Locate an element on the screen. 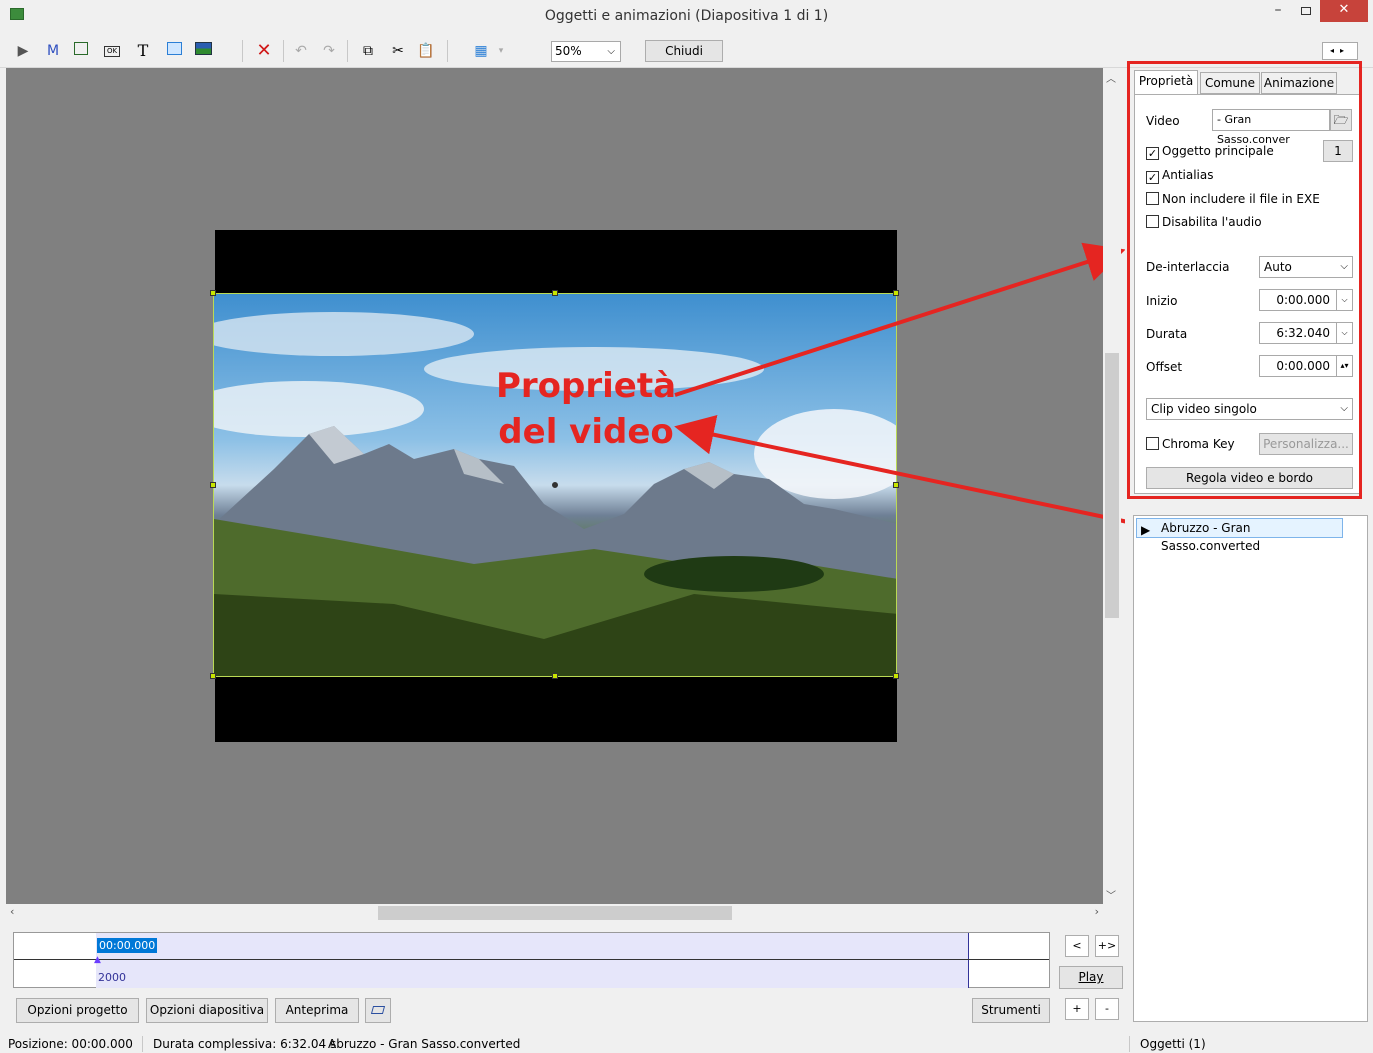 The height and width of the screenshot is (1053, 1373). disable-audio-checkbox: Disabilita l'audio is located at coordinates (1204, 222).